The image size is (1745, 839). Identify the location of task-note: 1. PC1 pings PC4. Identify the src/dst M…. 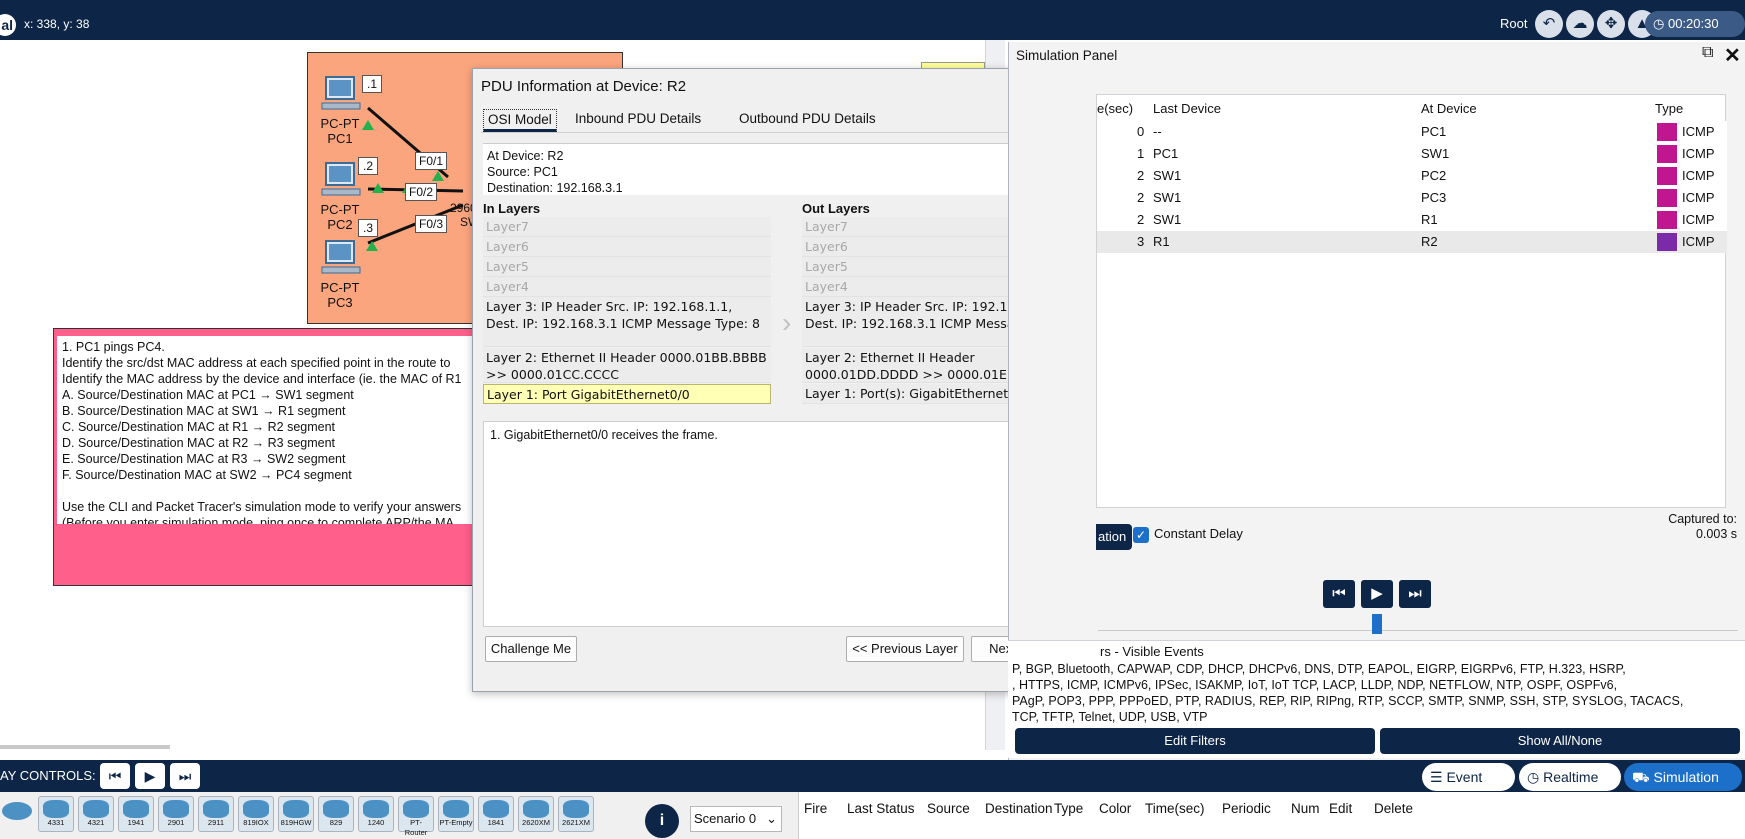
(270, 457).